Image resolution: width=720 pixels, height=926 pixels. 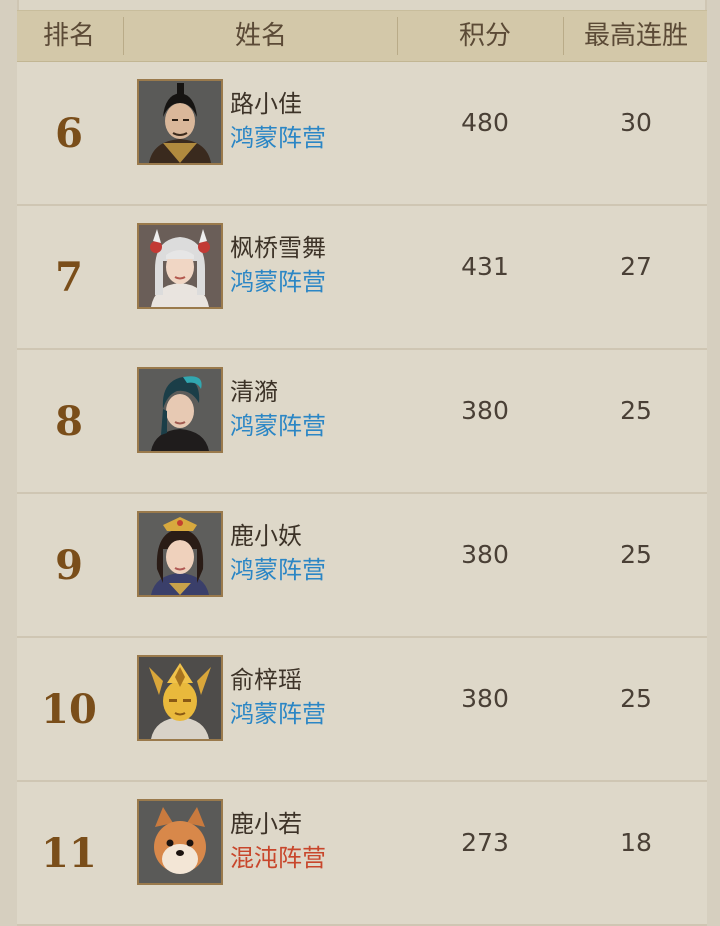 What do you see at coordinates (484, 36) in the screenshot?
I see `header-score: 积分` at bounding box center [484, 36].